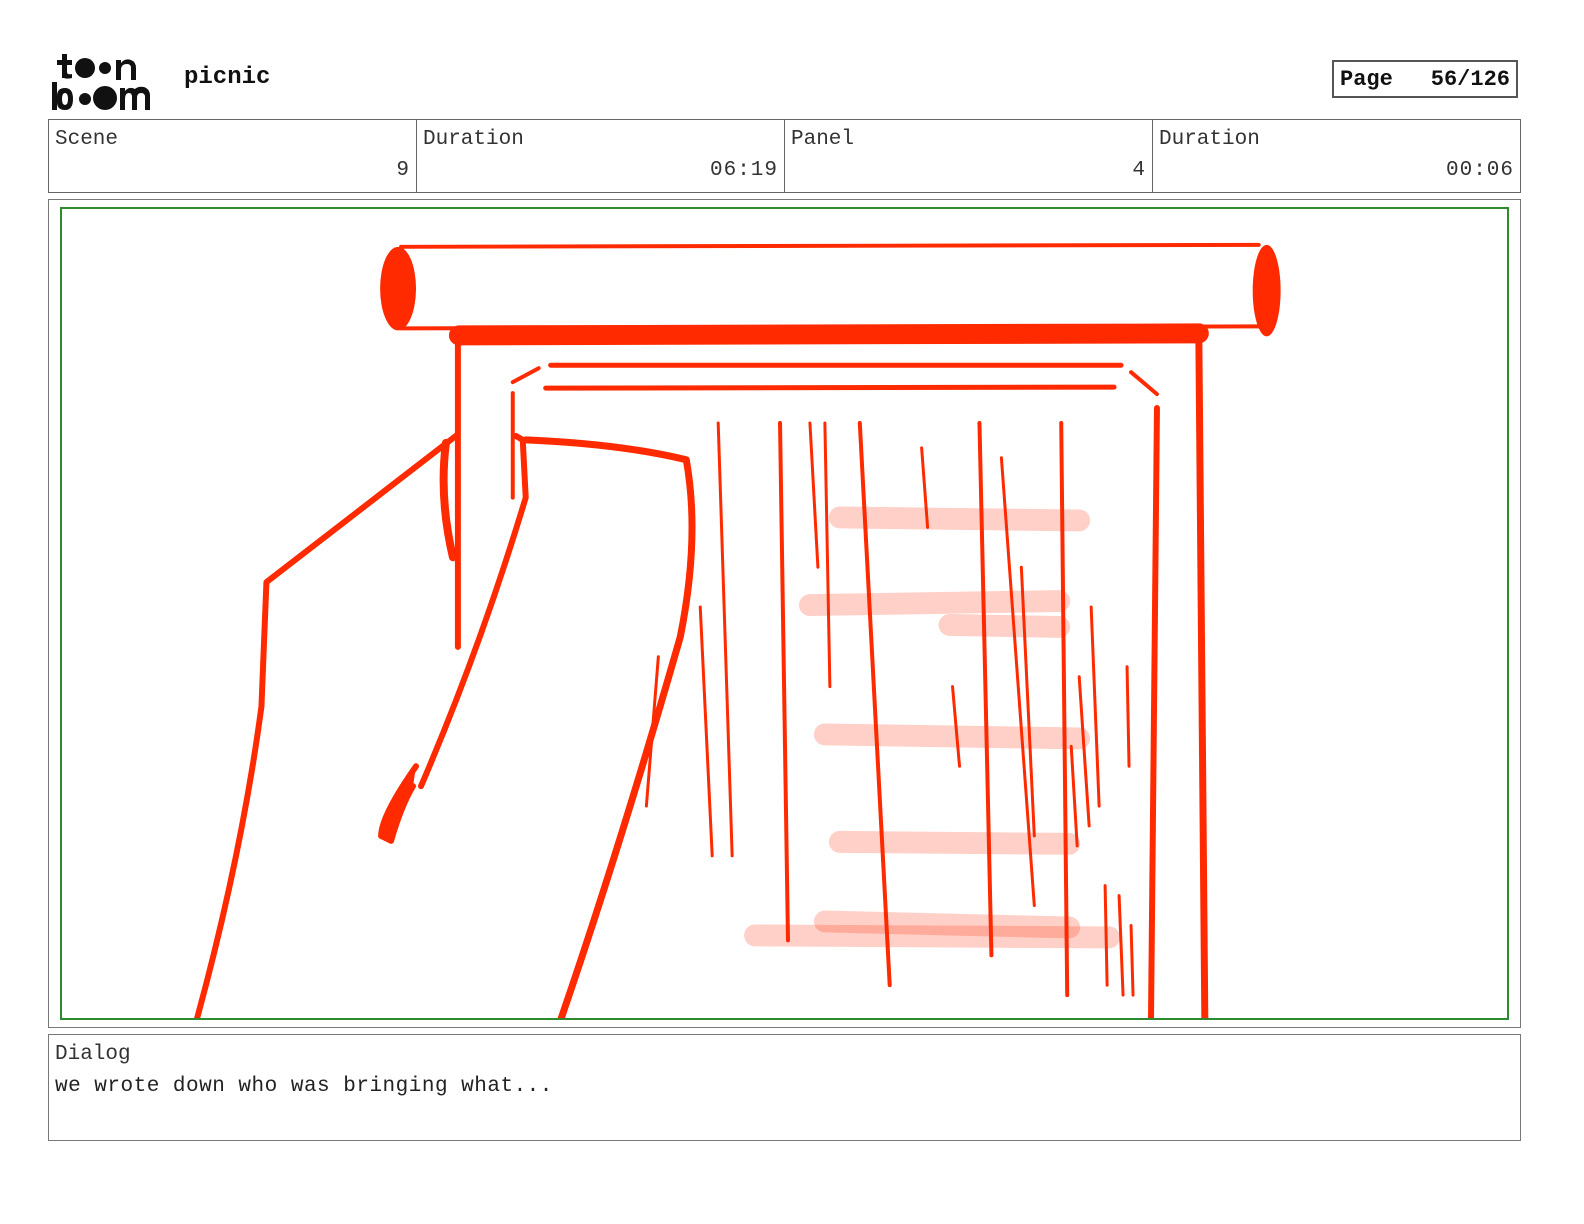 This screenshot has height=1224, width=1584. Describe the element at coordinates (233, 156) in the screenshot. I see `scene-cell: Scene 9` at that location.